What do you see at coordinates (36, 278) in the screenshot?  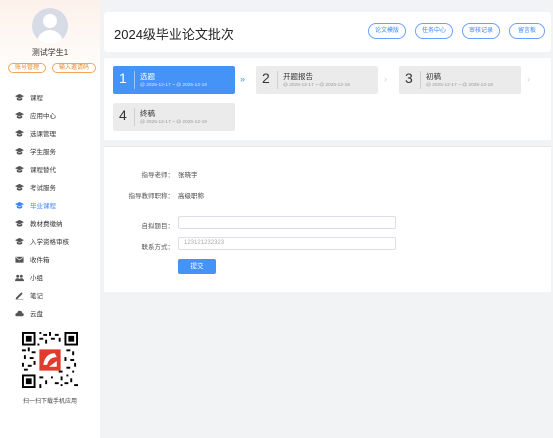 I see `sidebar-item-label: 小组` at bounding box center [36, 278].